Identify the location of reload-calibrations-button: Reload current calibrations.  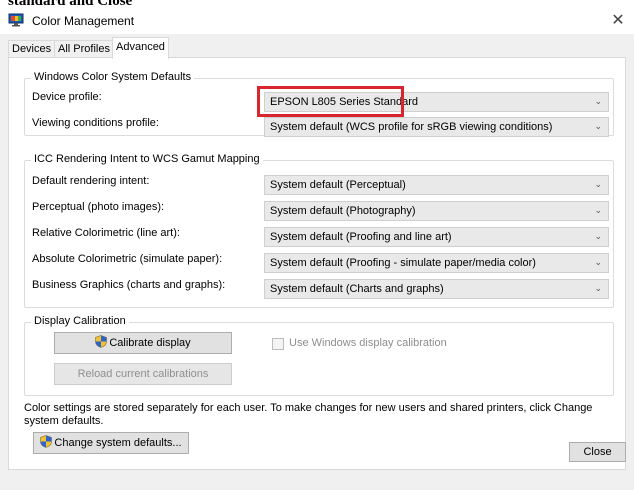
(143, 374).